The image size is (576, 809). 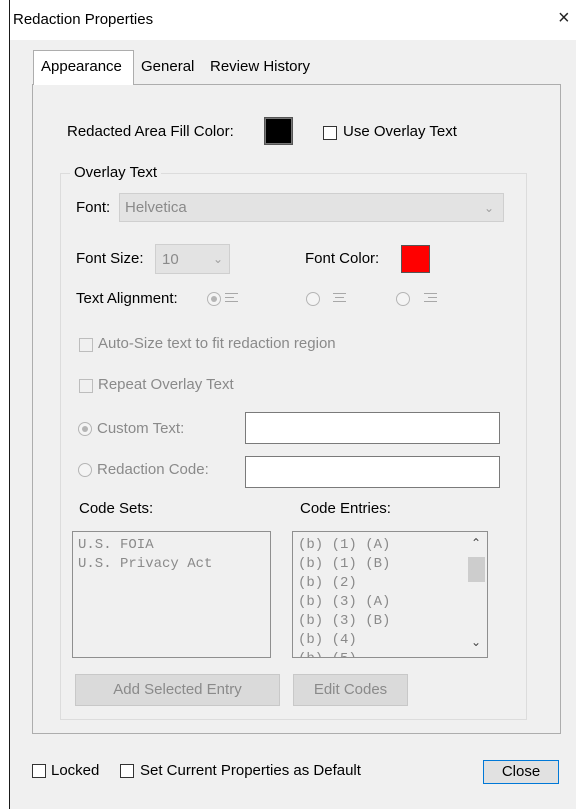 I want to click on font-color-swatch, so click(x=415, y=259).